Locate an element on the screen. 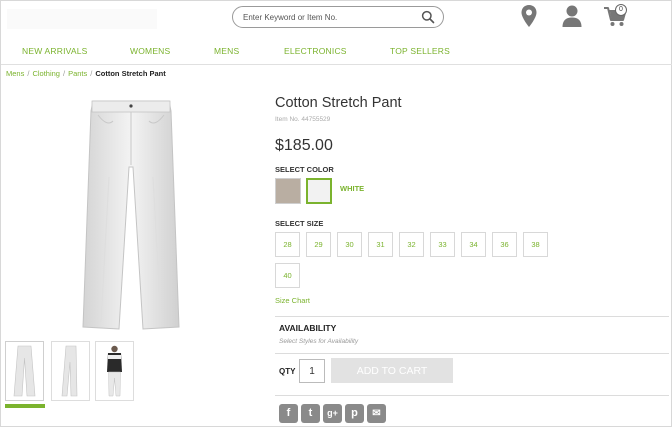 The height and width of the screenshot is (427, 672). product-price: $185.00 is located at coordinates (304, 145).